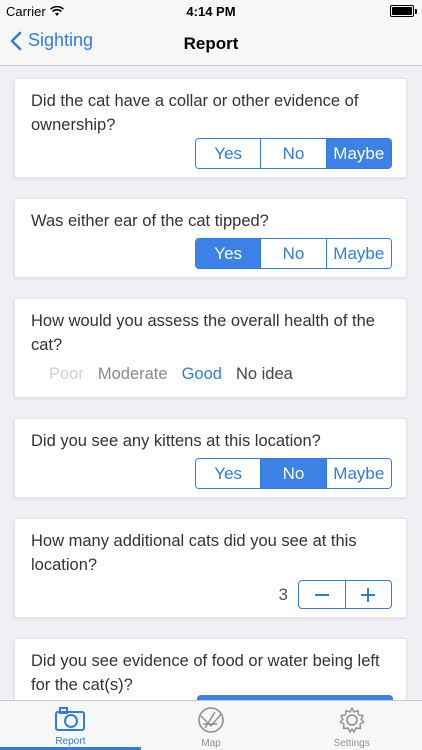  What do you see at coordinates (133, 374) in the screenshot?
I see `health-option-moderate: Moderate` at bounding box center [133, 374].